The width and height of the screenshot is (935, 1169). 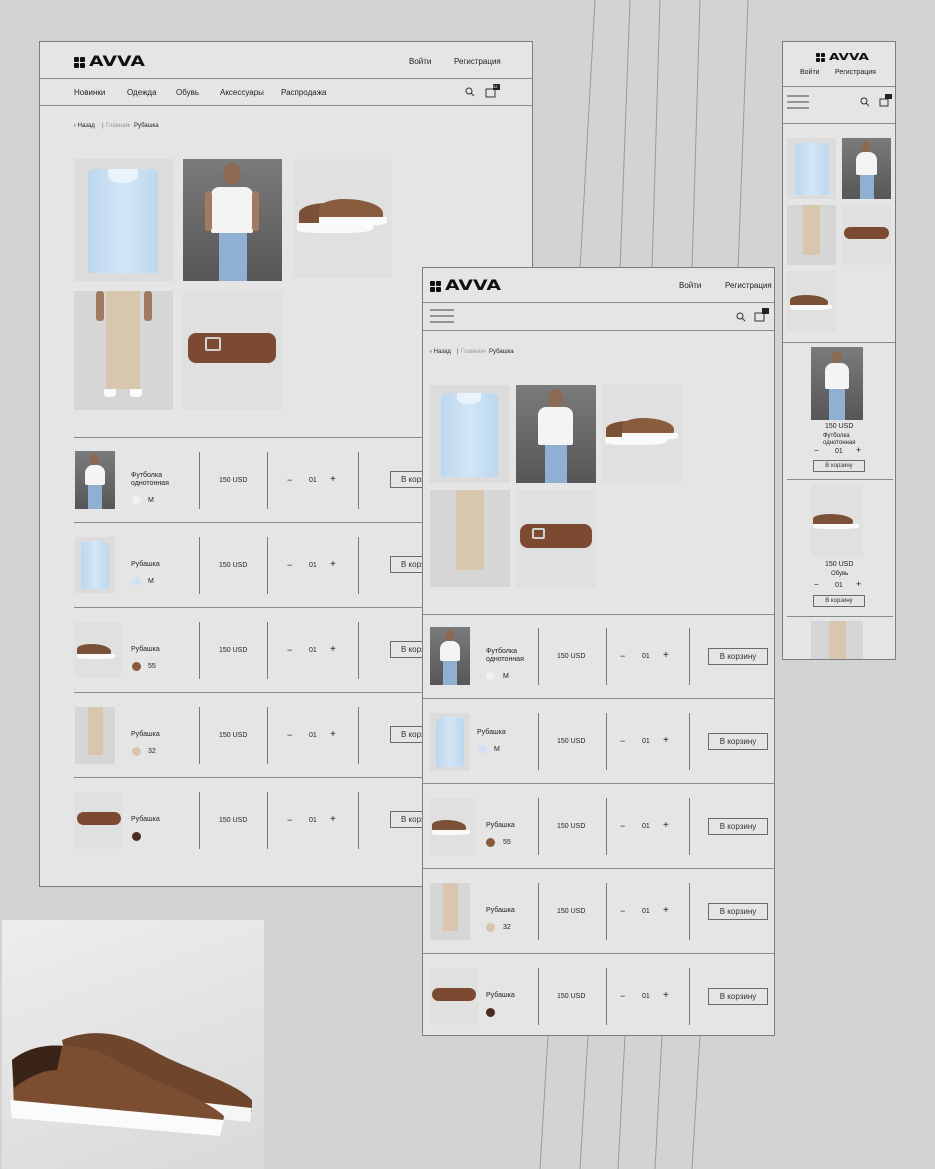 What do you see at coordinates (304, 92) in the screenshot?
I see `nav-item-sale: Распродажа` at bounding box center [304, 92].